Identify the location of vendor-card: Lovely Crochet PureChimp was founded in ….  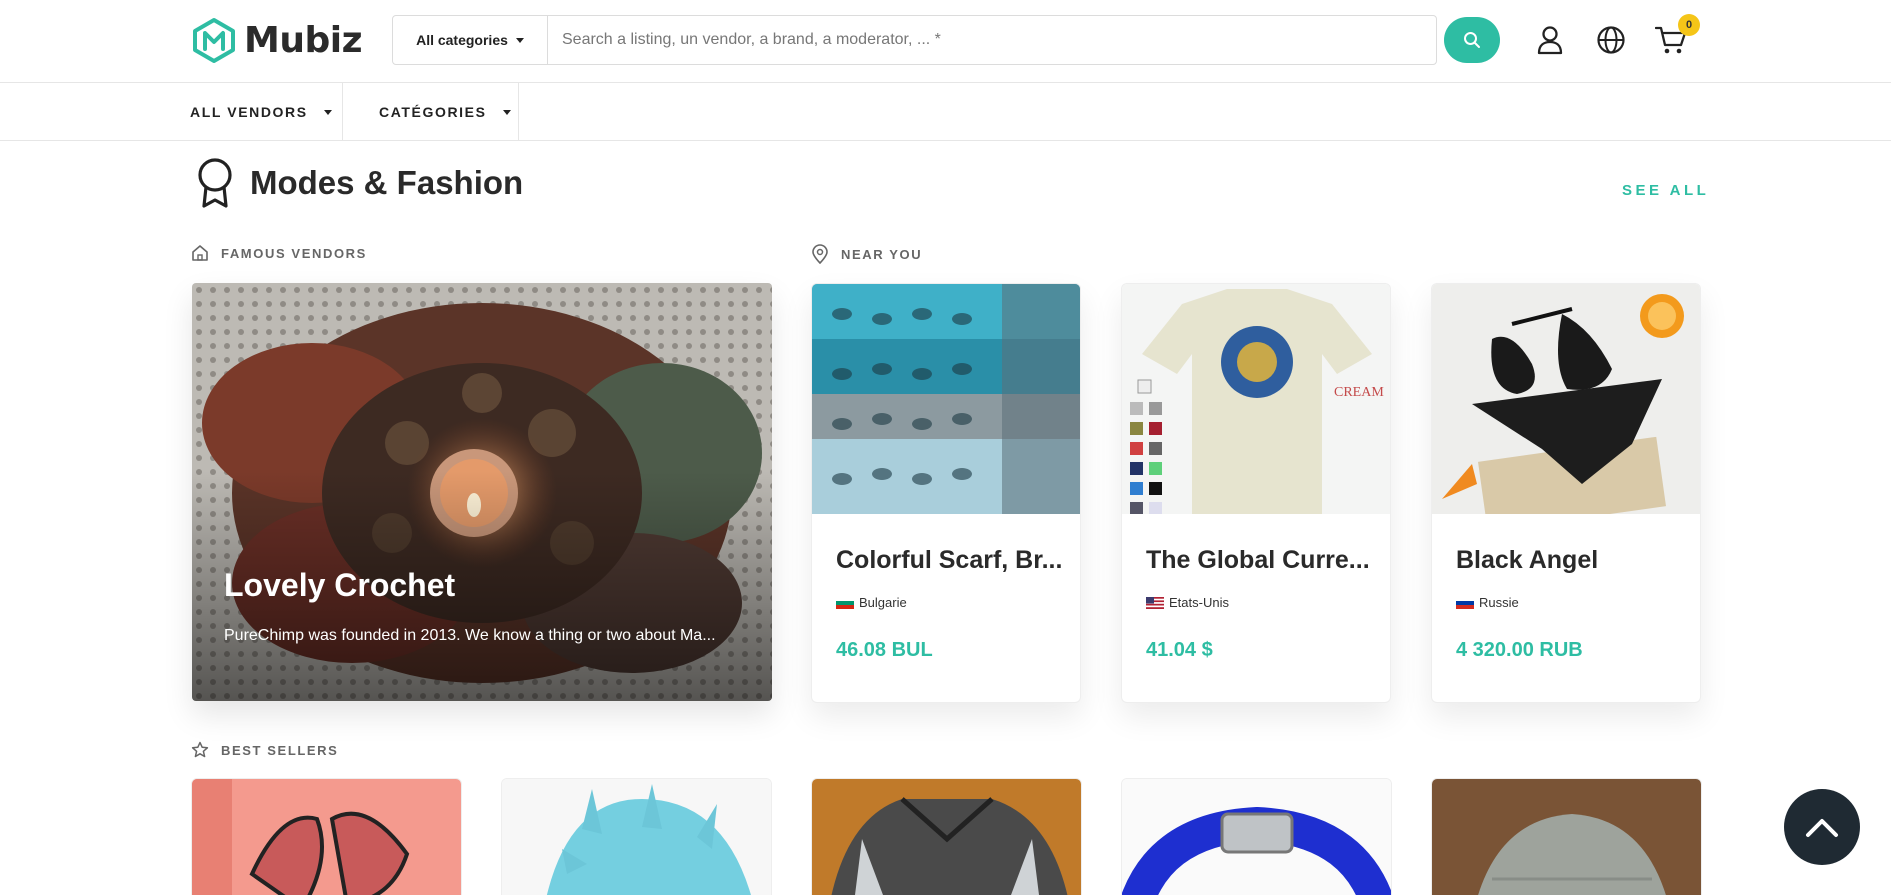
(482, 492).